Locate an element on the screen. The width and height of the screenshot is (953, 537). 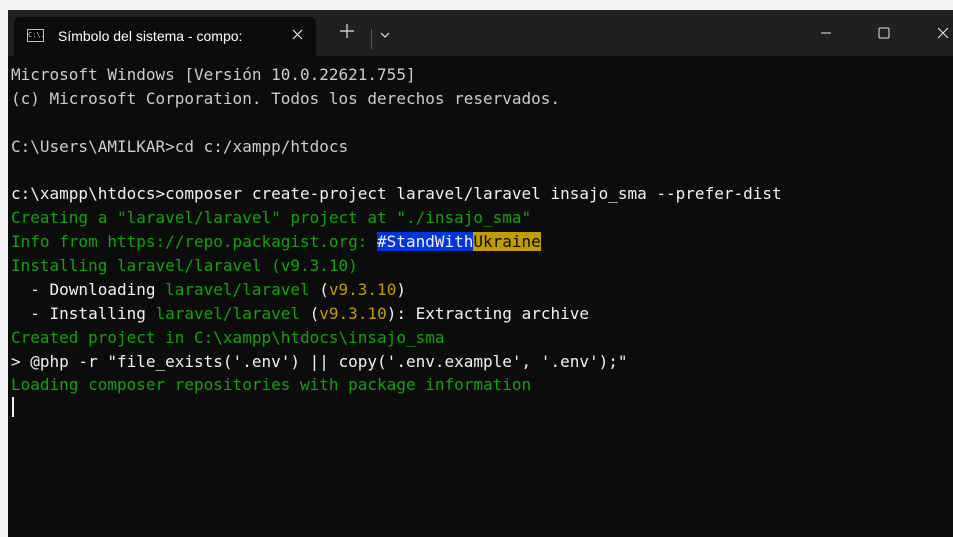
maximize-button is located at coordinates (884, 33).